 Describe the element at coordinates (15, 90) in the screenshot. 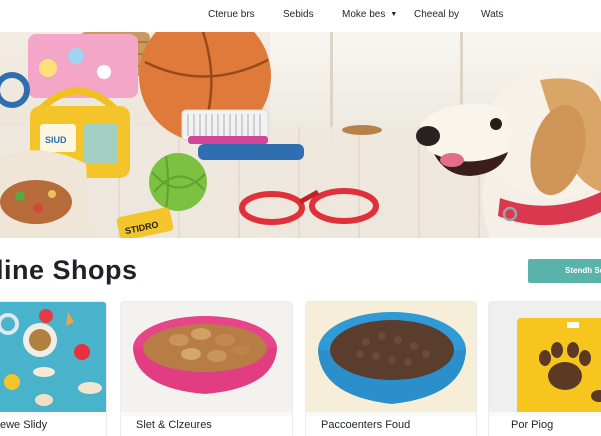

I see `ring-toy-icon` at that location.